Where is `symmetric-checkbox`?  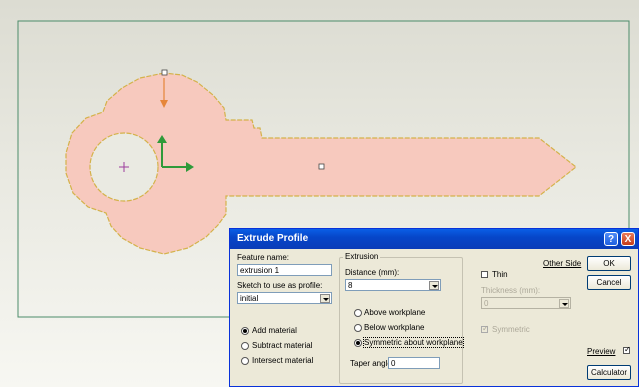
symmetric-checkbox is located at coordinates (485, 328).